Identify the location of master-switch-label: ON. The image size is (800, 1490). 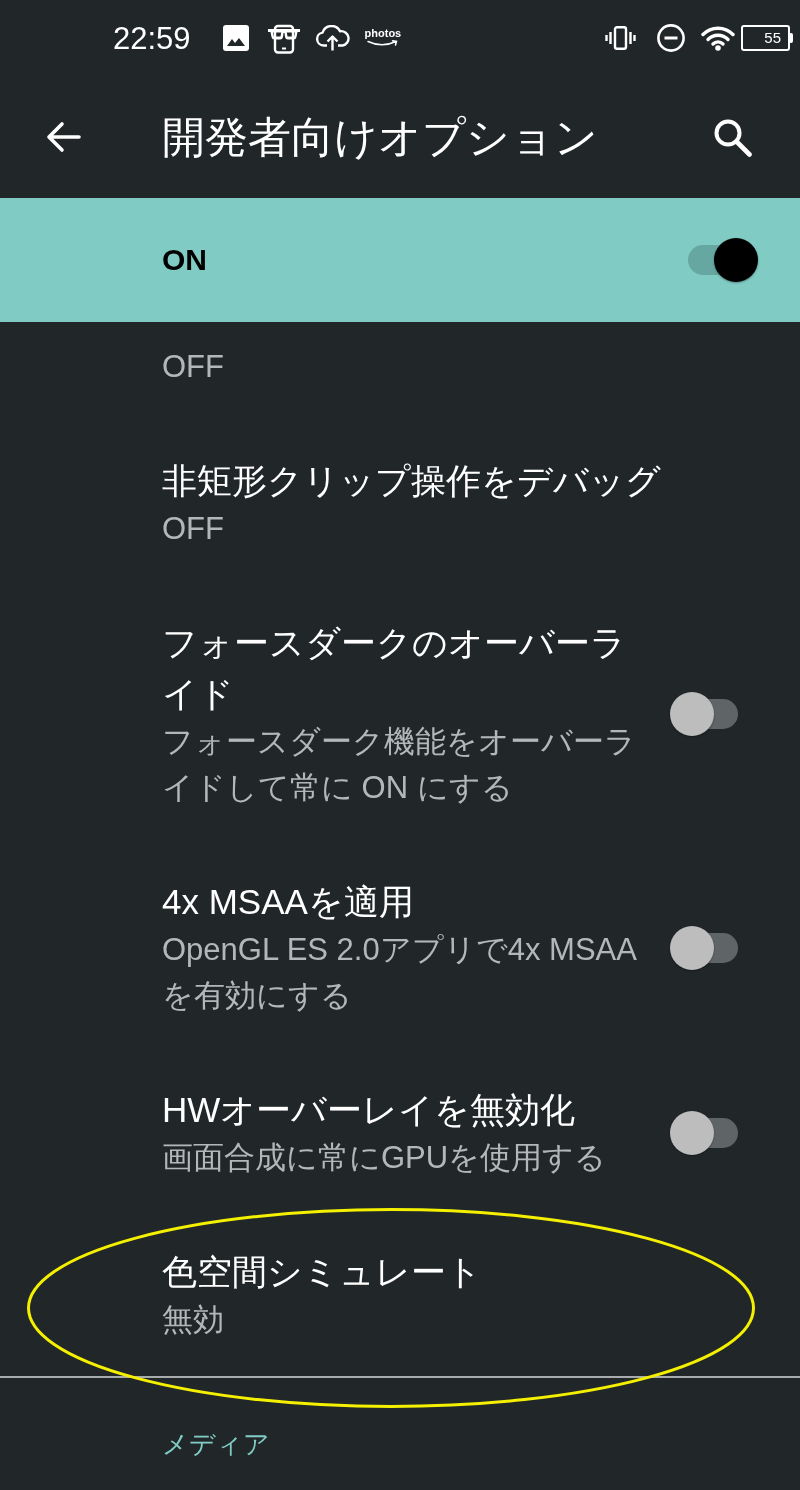
(185, 260).